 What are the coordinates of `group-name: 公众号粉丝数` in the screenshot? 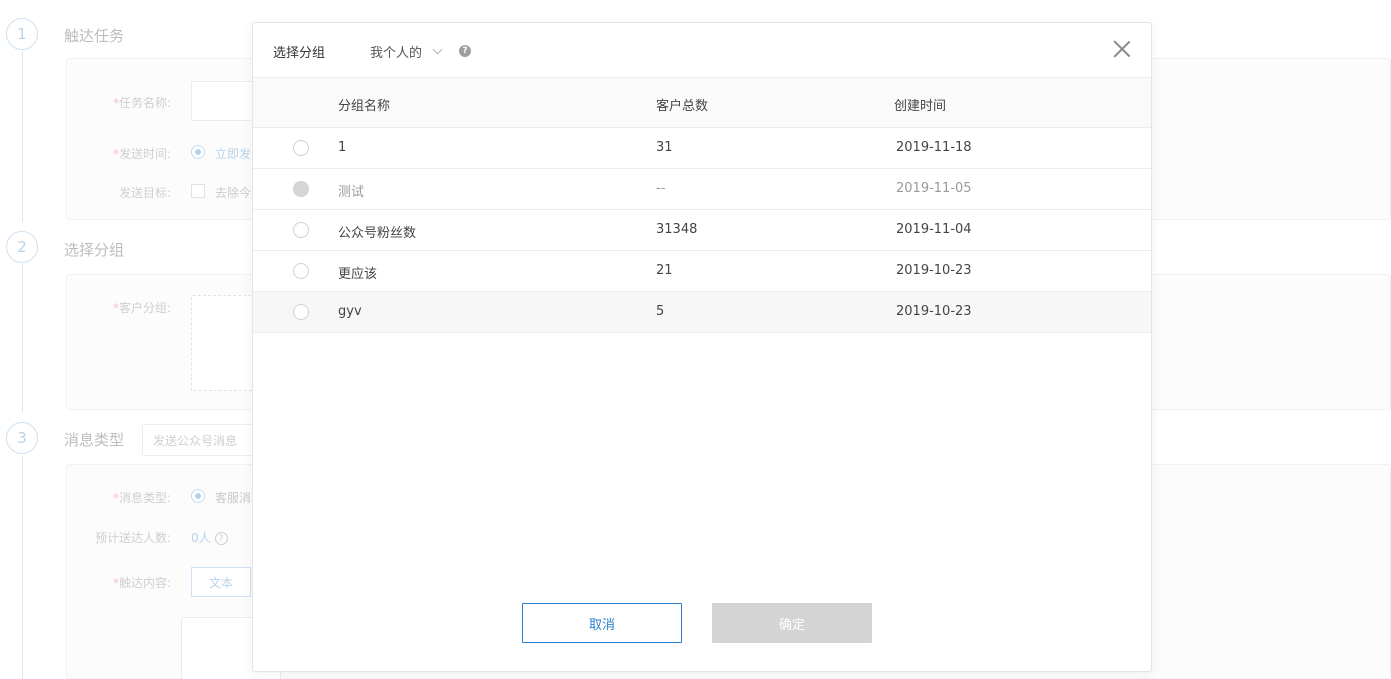 It's located at (377, 233).